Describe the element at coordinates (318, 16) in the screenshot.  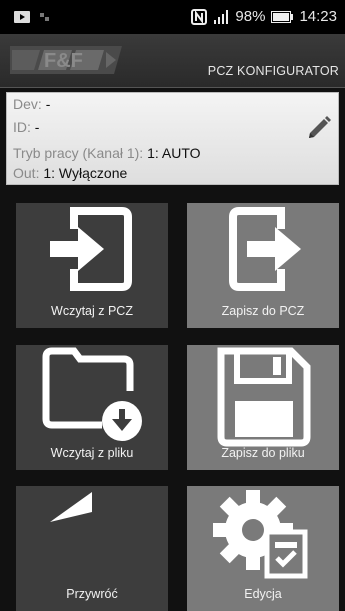
I see `clock: 14:23` at that location.